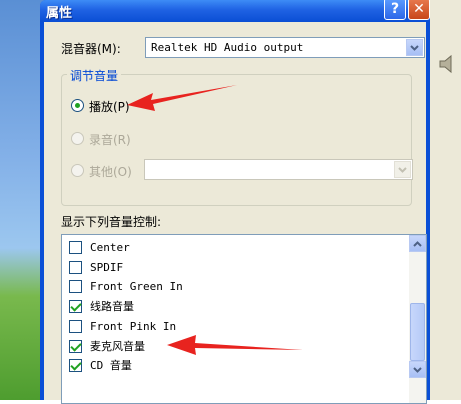 The width and height of the screenshot is (461, 404). What do you see at coordinates (77, 138) in the screenshot?
I see `recording-radio` at bounding box center [77, 138].